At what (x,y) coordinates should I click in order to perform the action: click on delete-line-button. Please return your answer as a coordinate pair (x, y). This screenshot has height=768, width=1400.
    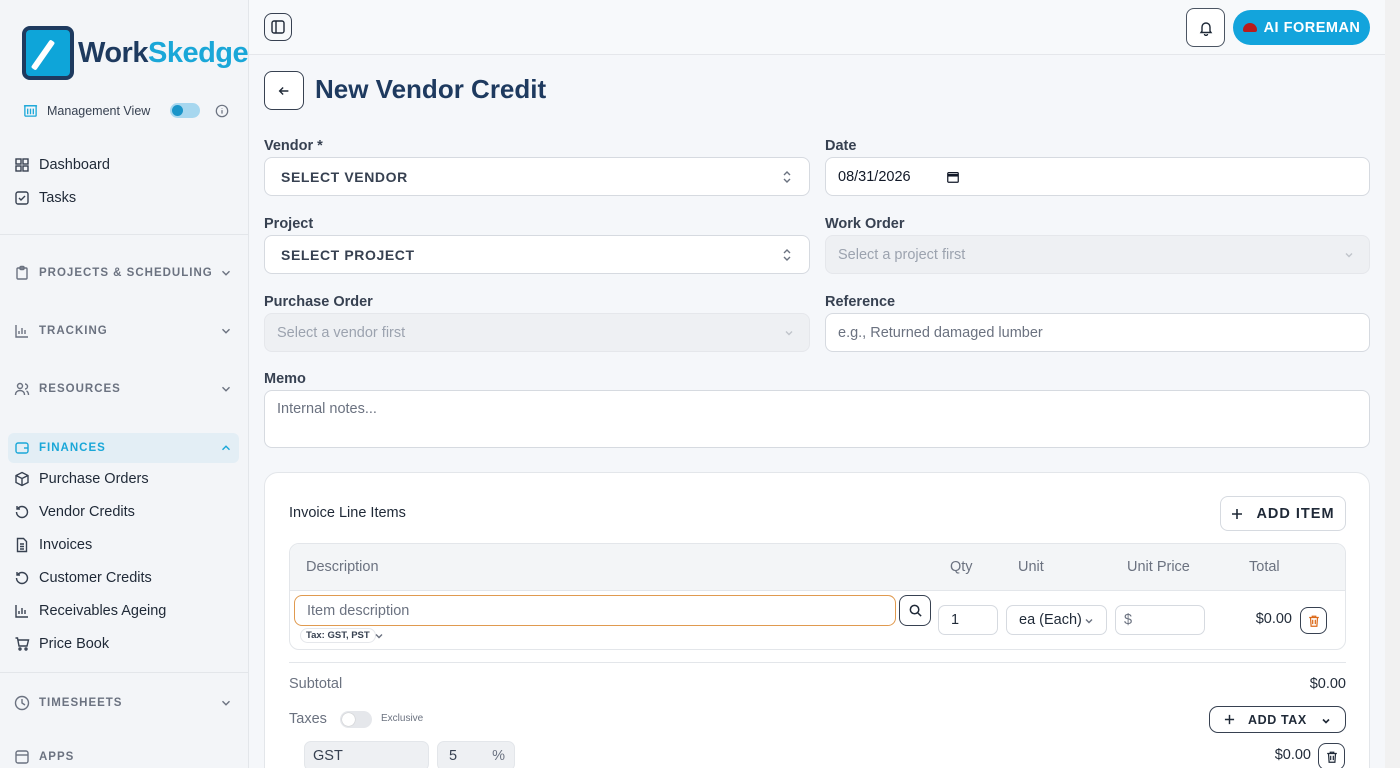
    Looking at the image, I should click on (1313, 620).